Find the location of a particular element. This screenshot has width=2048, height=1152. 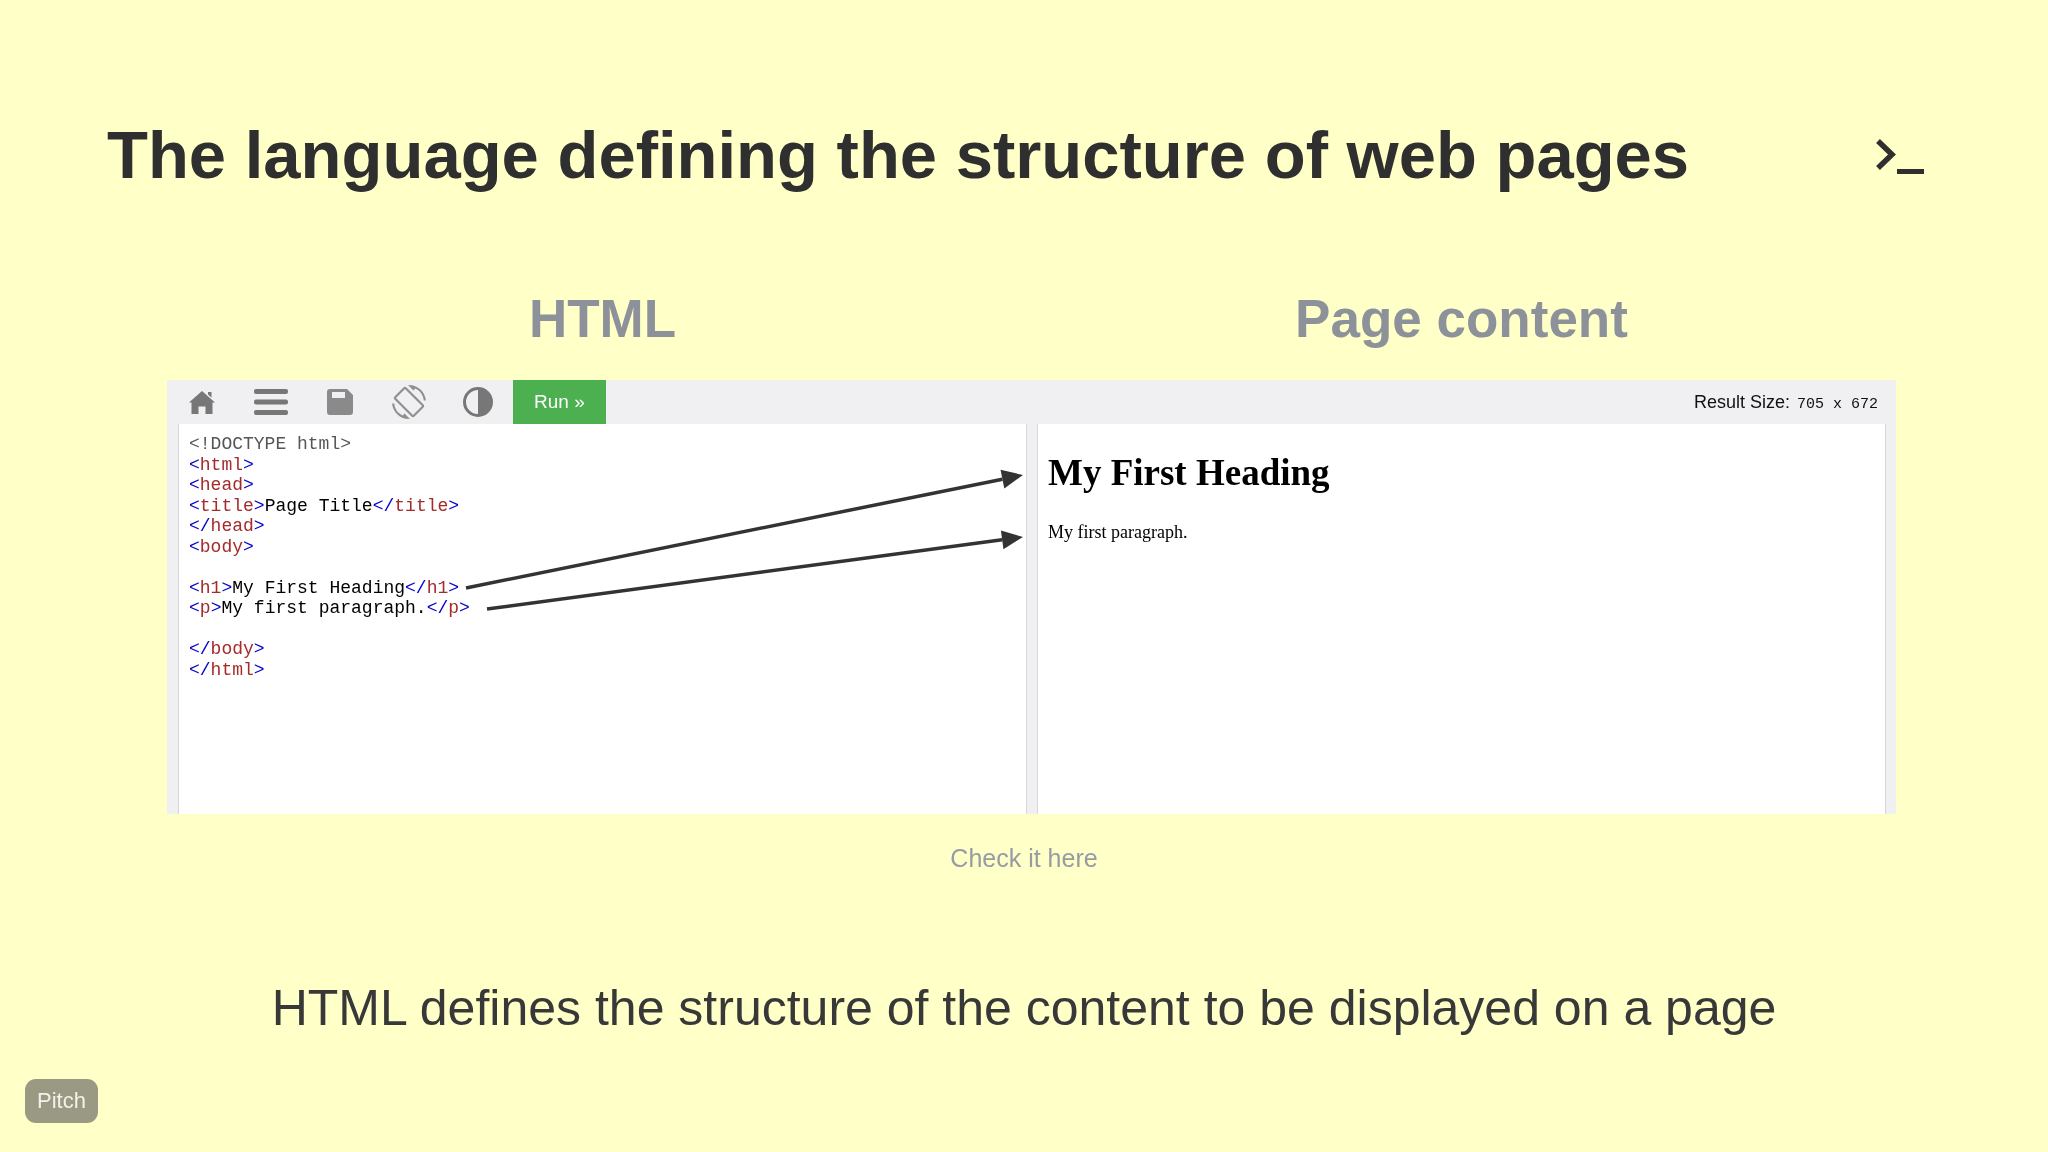

slide-caption: HTML defines the structure of the content to be displayed on a page is located at coordinates (1024, 1008).